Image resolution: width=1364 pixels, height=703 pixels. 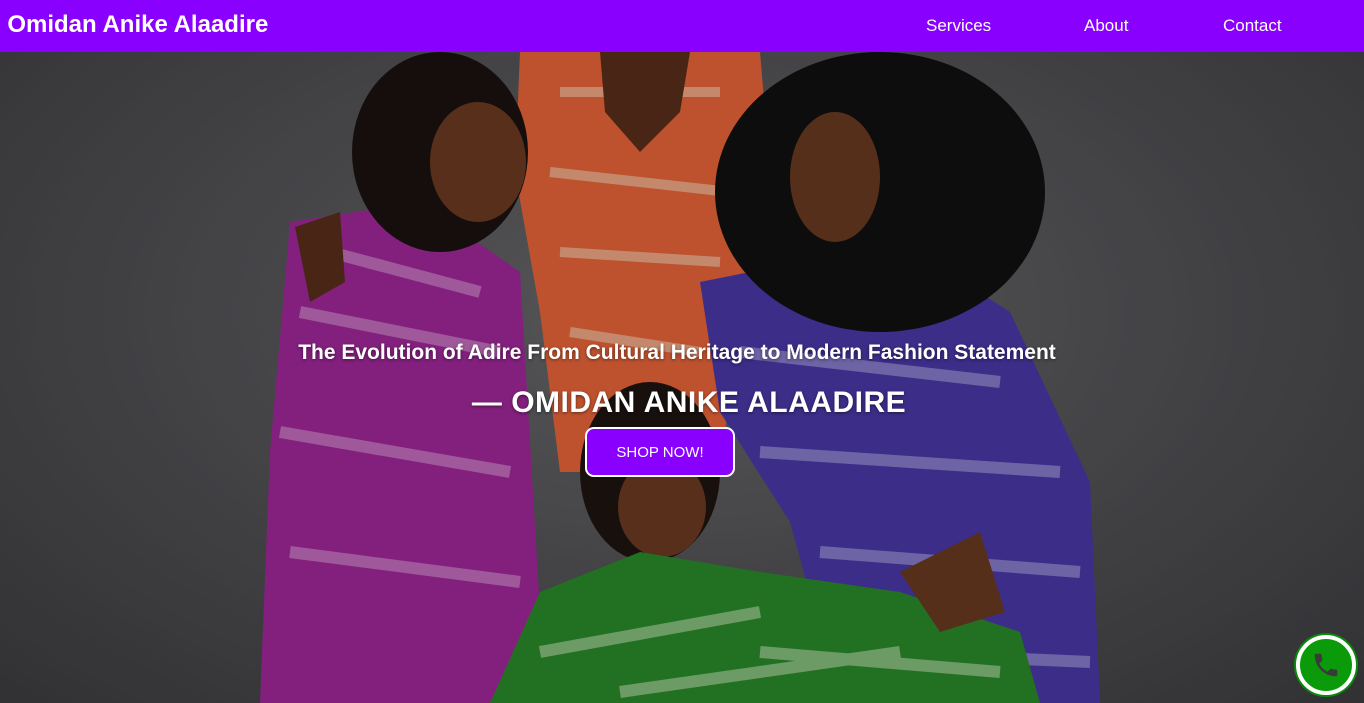 What do you see at coordinates (134, 25) in the screenshot?
I see `brand-title: . Omidan Anike Alaadire` at bounding box center [134, 25].